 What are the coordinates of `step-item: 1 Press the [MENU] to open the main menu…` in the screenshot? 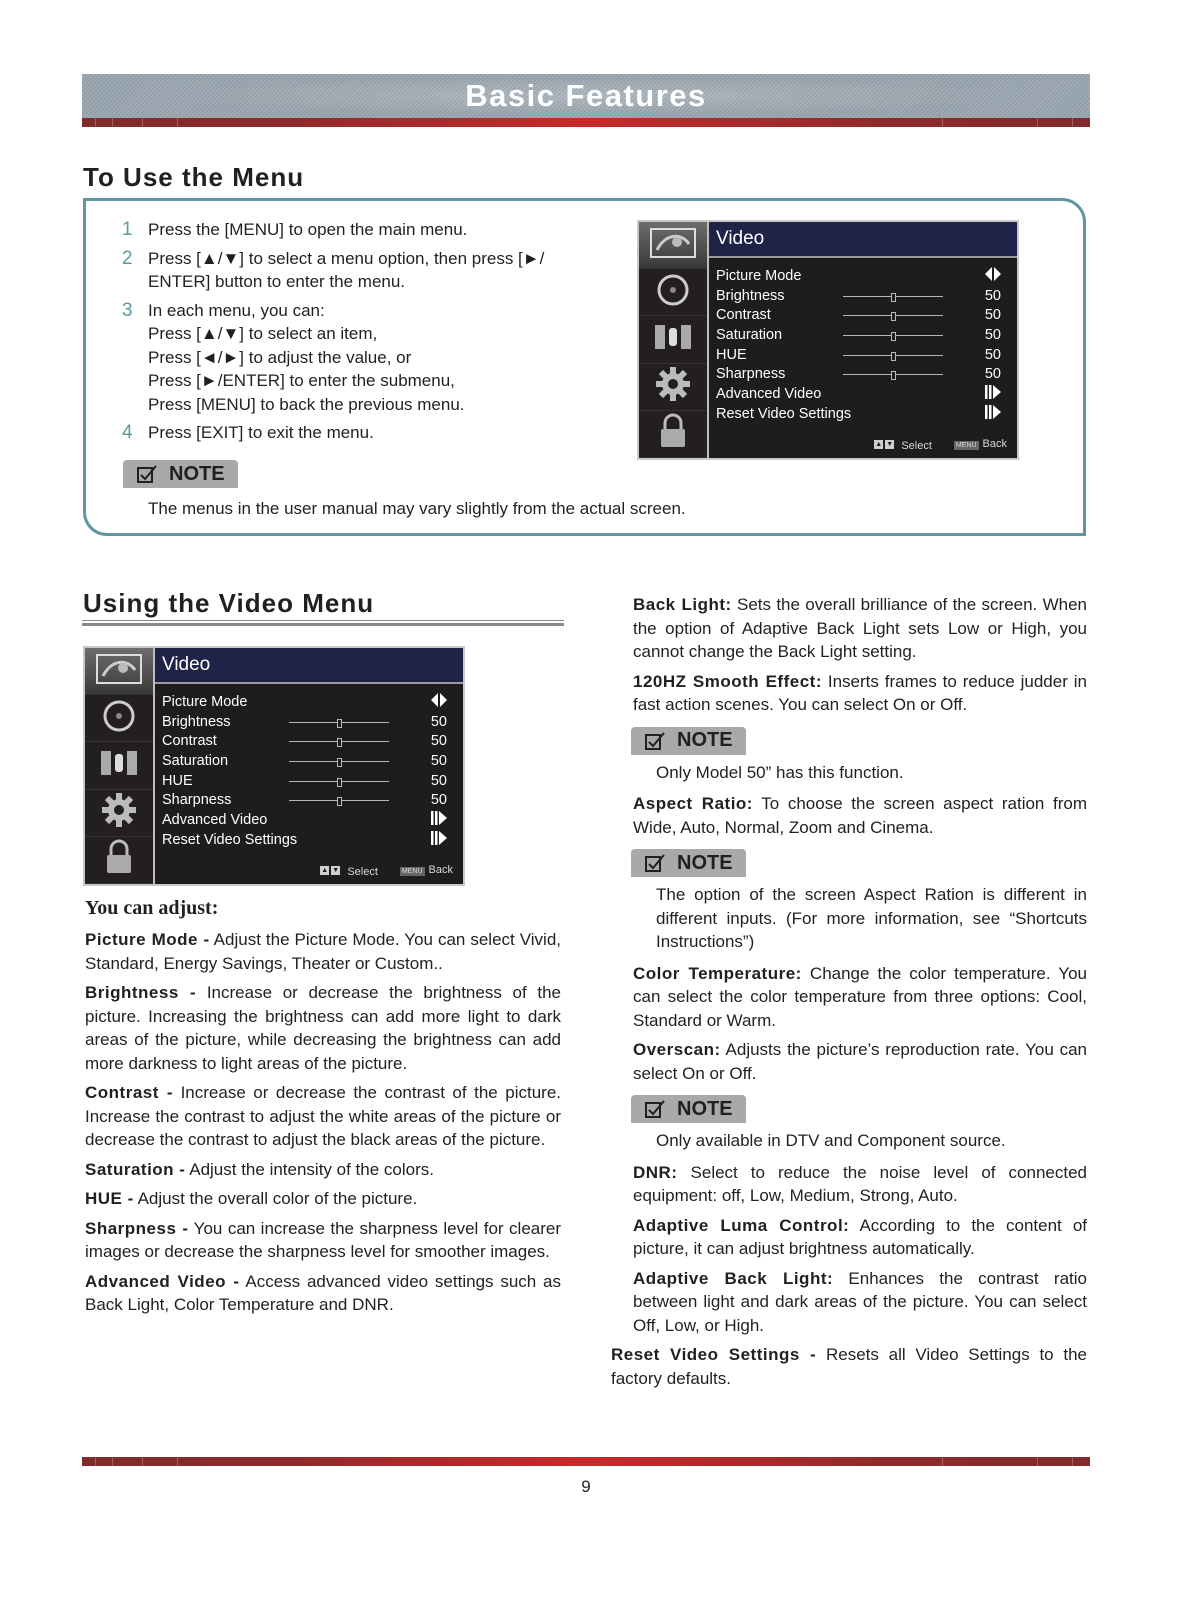 It's located at (362, 230).